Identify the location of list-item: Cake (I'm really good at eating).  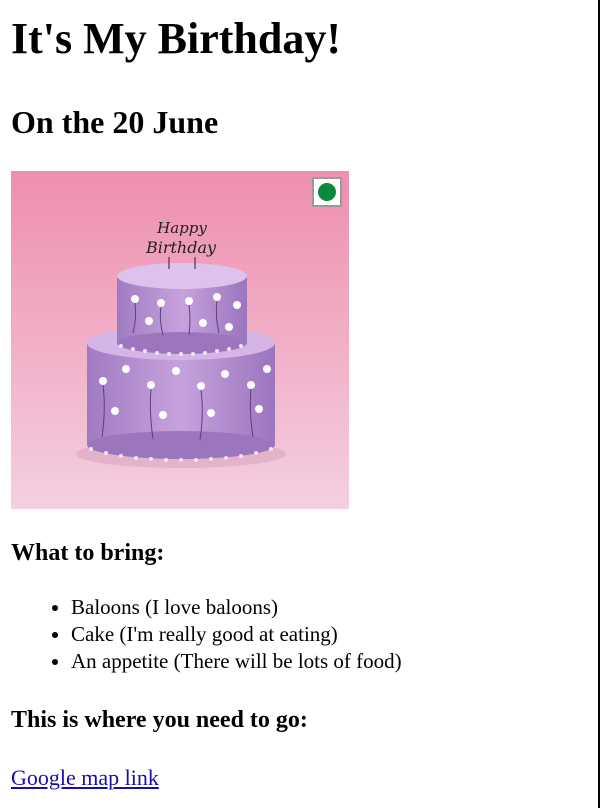
(330, 634).